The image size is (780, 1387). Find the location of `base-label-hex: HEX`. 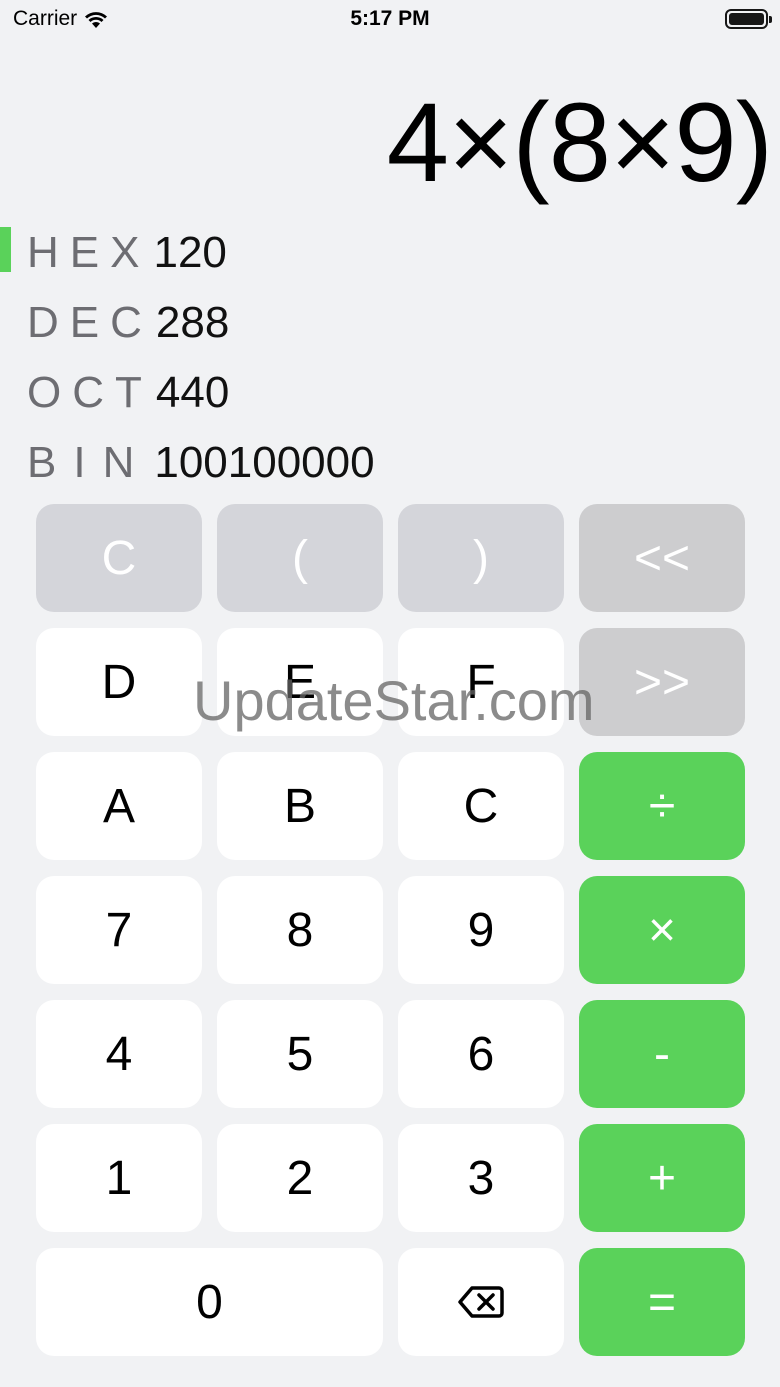

base-label-hex: HEX is located at coordinates (89, 252).